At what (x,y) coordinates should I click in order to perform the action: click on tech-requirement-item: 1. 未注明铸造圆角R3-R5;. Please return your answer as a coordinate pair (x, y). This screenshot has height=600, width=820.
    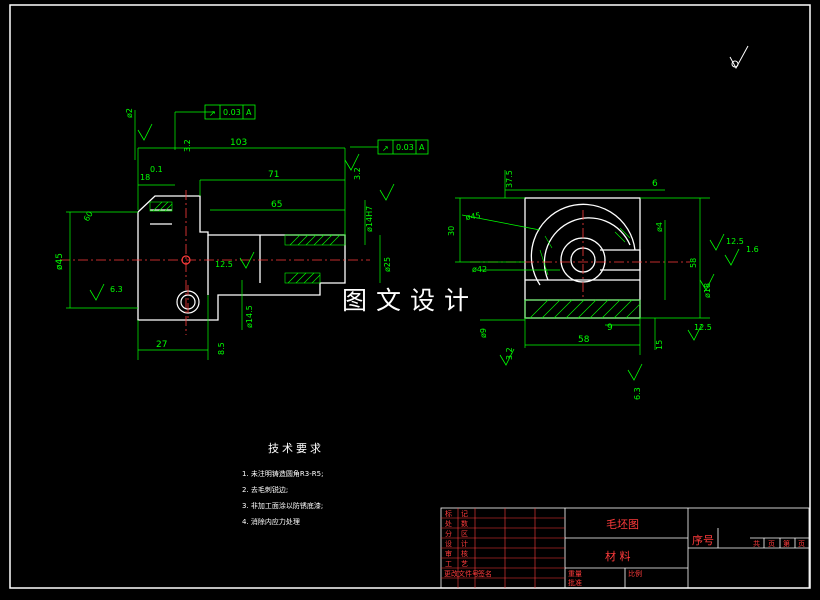
    Looking at the image, I should click on (283, 474).